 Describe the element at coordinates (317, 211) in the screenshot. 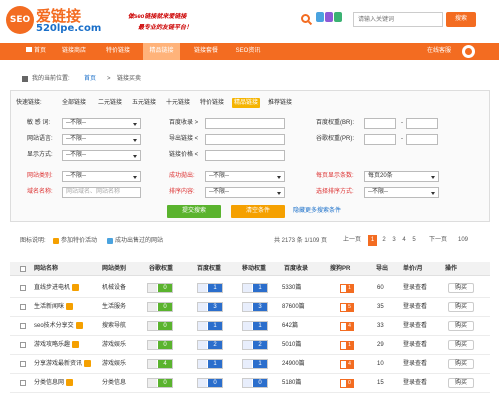

I see `toggle-advanced-link: 隐藏更多搜索条件` at that location.